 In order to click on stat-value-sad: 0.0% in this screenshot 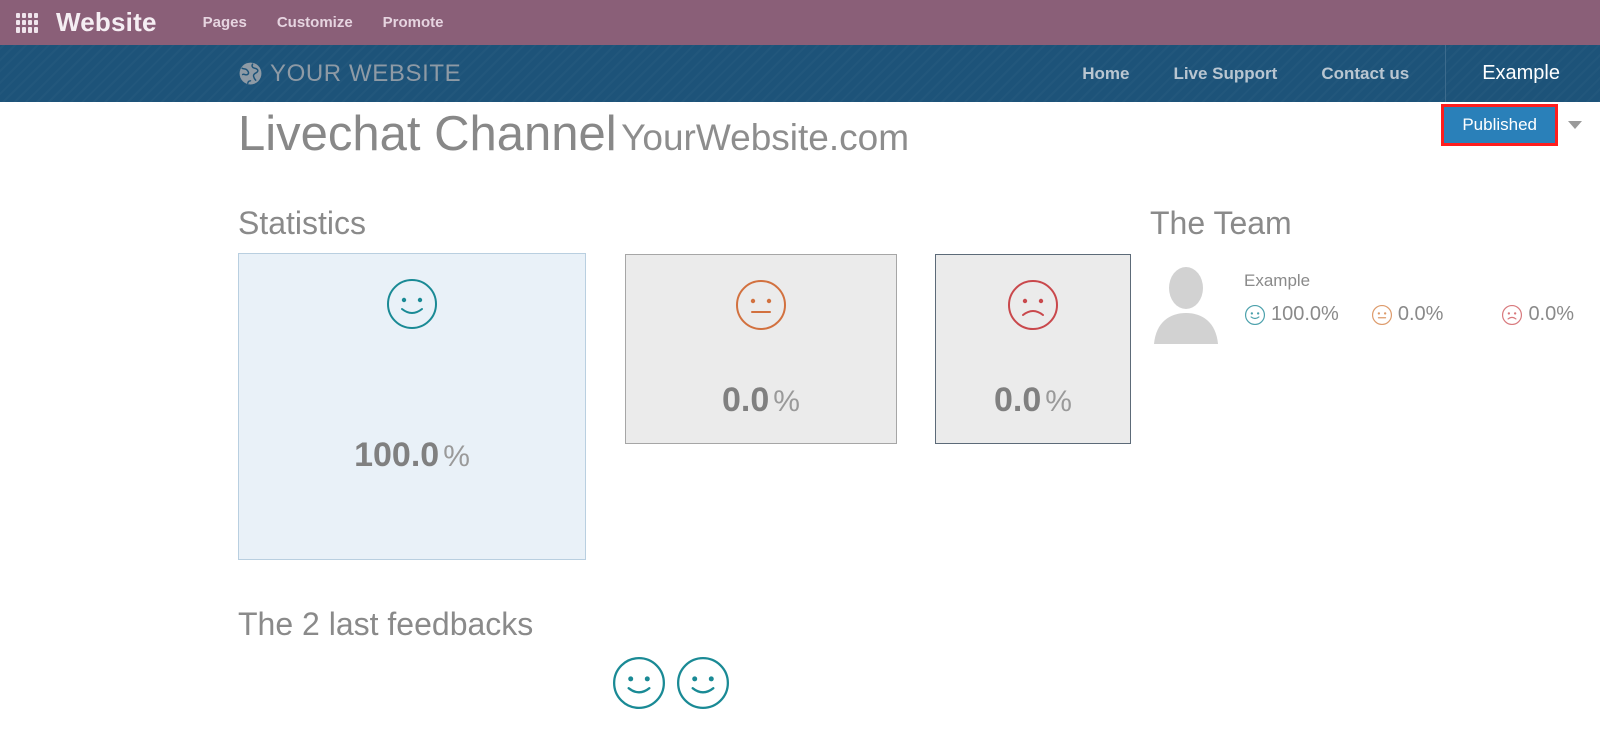, I will do `click(1033, 400)`.